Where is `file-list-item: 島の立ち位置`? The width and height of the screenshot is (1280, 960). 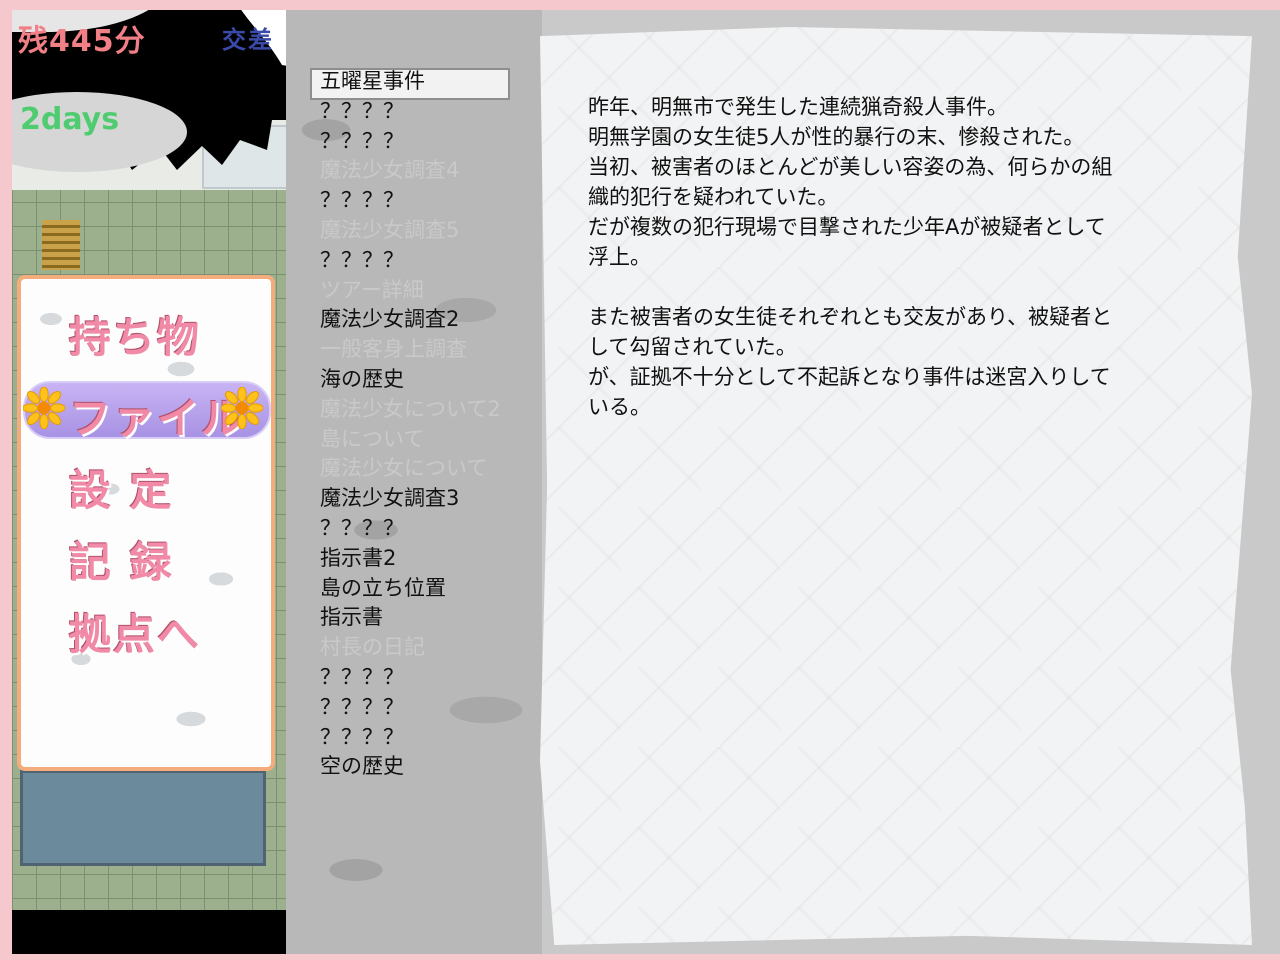 file-list-item: 島の立ち位置 is located at coordinates (410, 589).